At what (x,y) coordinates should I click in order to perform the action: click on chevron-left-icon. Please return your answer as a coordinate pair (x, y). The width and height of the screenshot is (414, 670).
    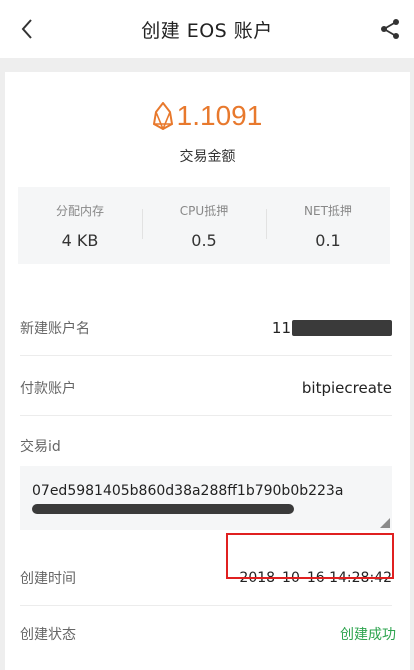
    Looking at the image, I should click on (26, 29).